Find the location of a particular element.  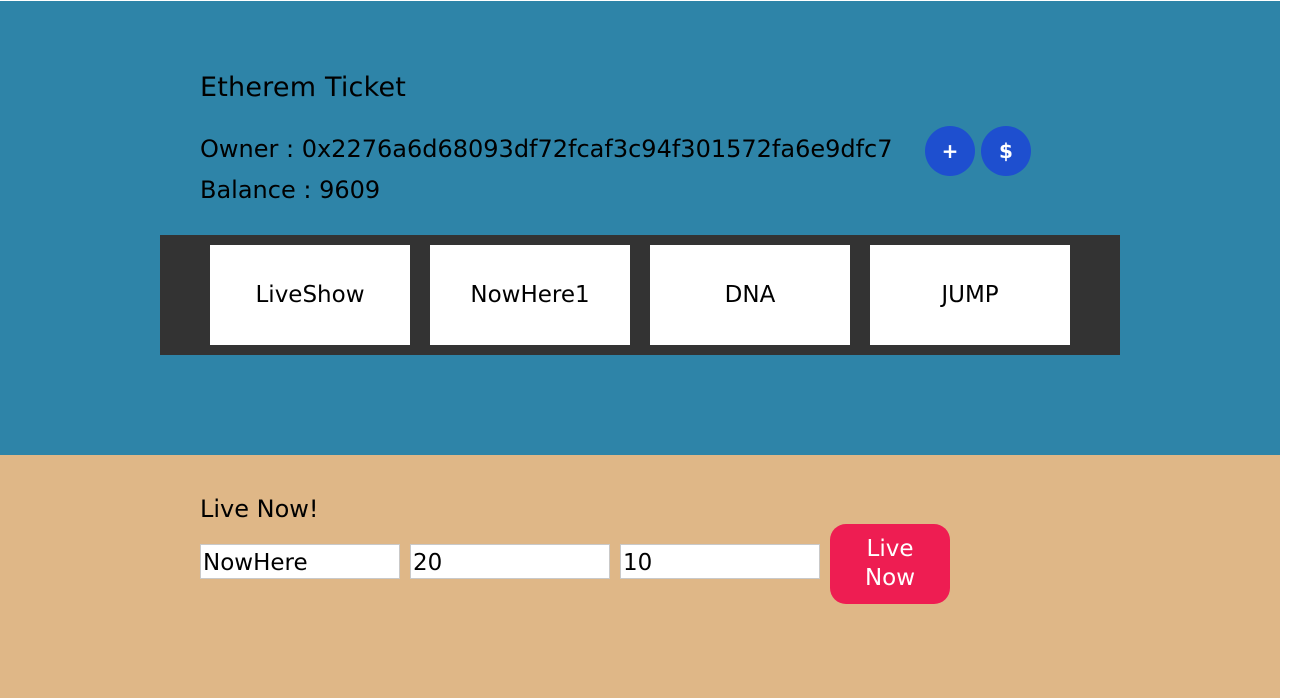

show-card-liveshow: LiveShow is located at coordinates (310, 295).